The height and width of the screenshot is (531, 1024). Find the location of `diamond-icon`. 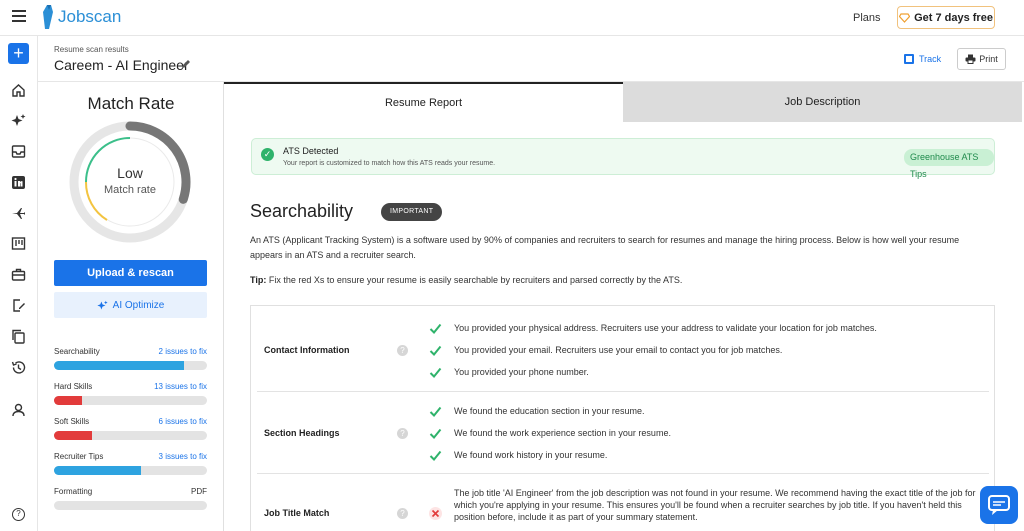

diamond-icon is located at coordinates (905, 17).